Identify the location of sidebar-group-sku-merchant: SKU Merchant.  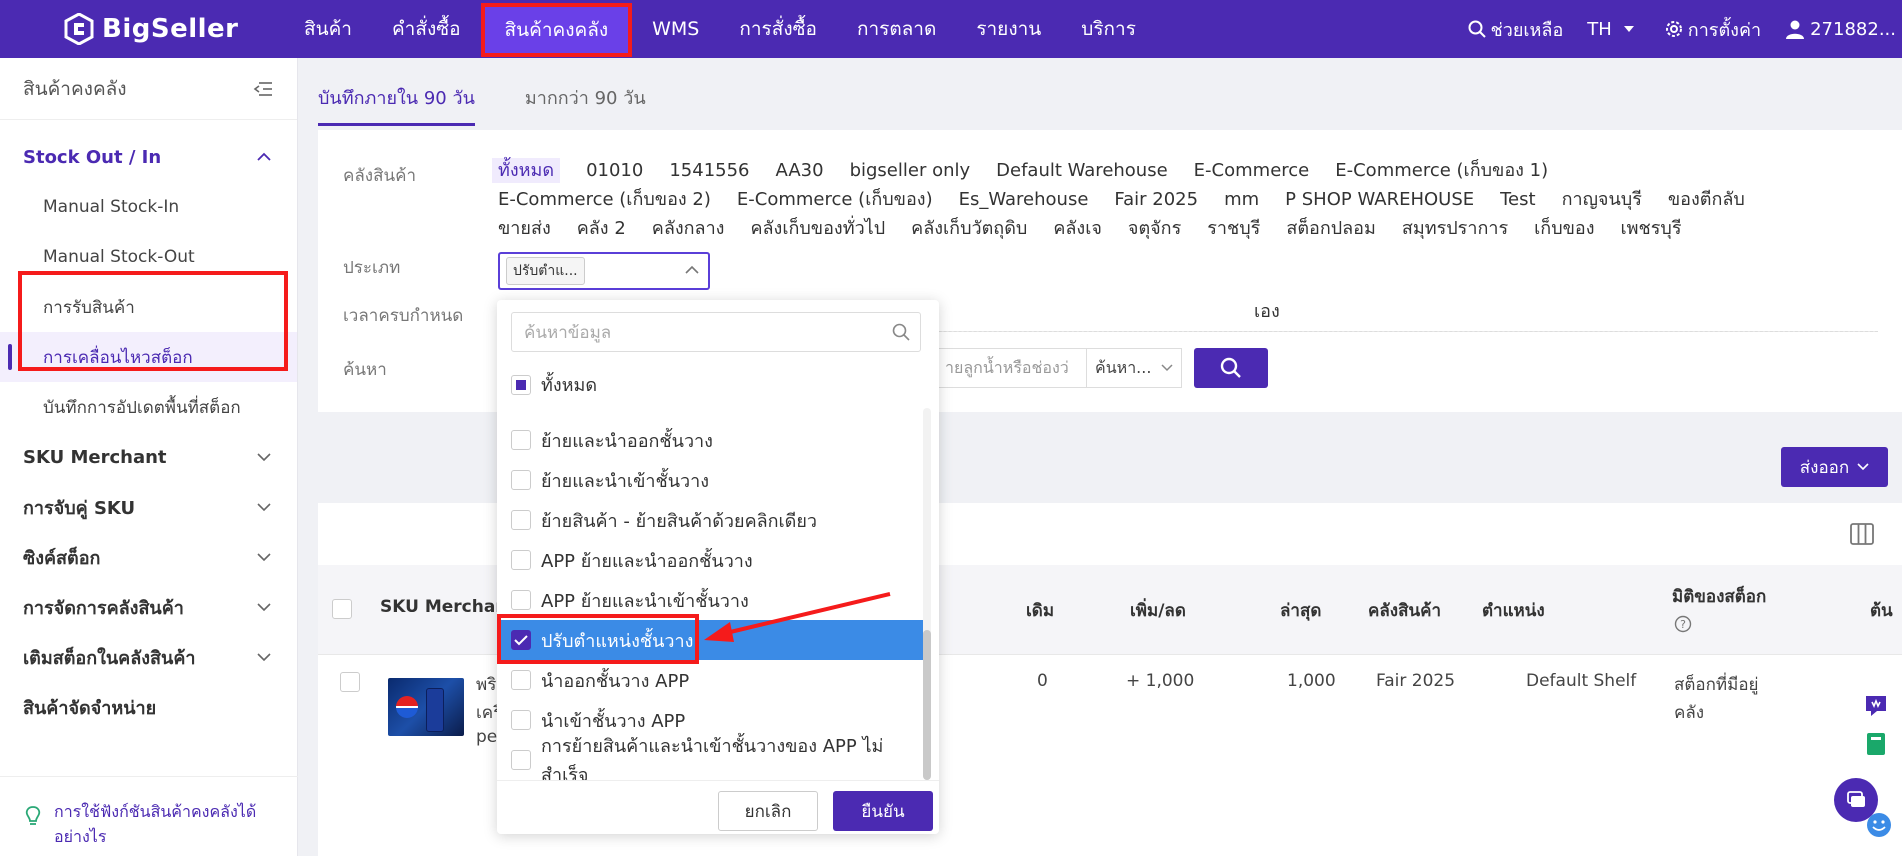
(148, 457).